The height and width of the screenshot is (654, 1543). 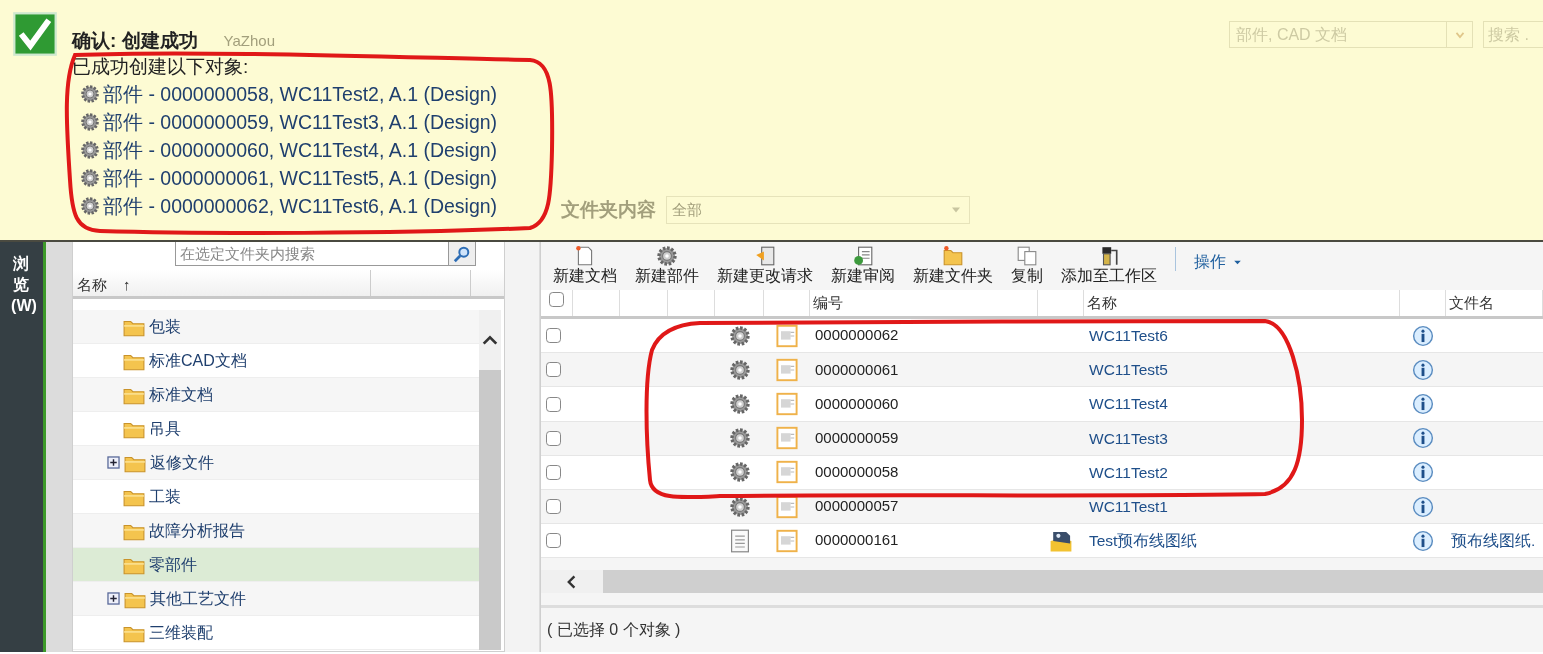 What do you see at coordinates (556, 299) in the screenshot?
I see `select-all-checkbox` at bounding box center [556, 299].